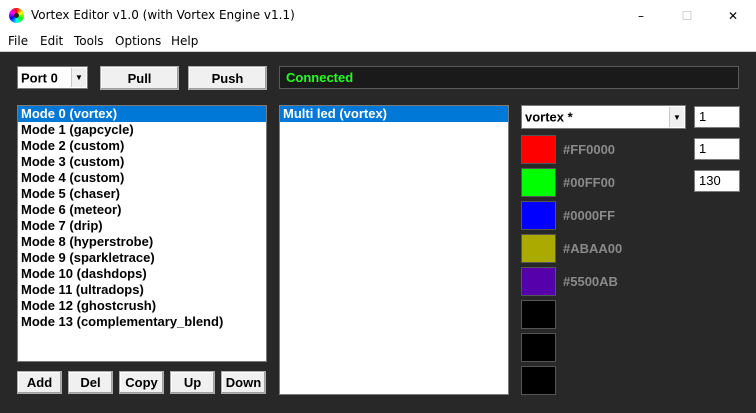 The width and height of the screenshot is (756, 413). What do you see at coordinates (641, 15) in the screenshot?
I see `minimize-button: –` at bounding box center [641, 15].